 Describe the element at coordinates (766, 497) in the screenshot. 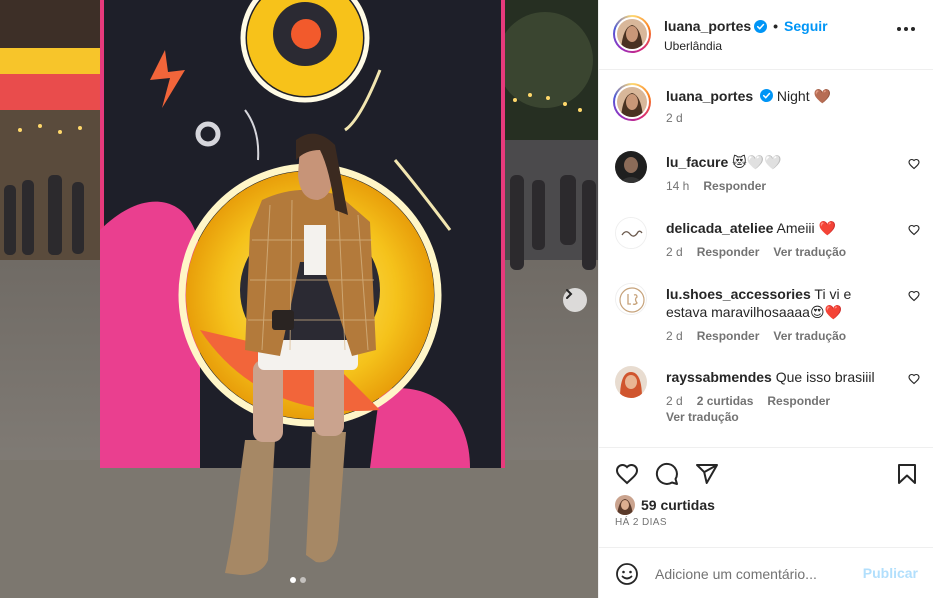

I see `post-actions: 59 curtidas HÁ 2 DIAS` at that location.